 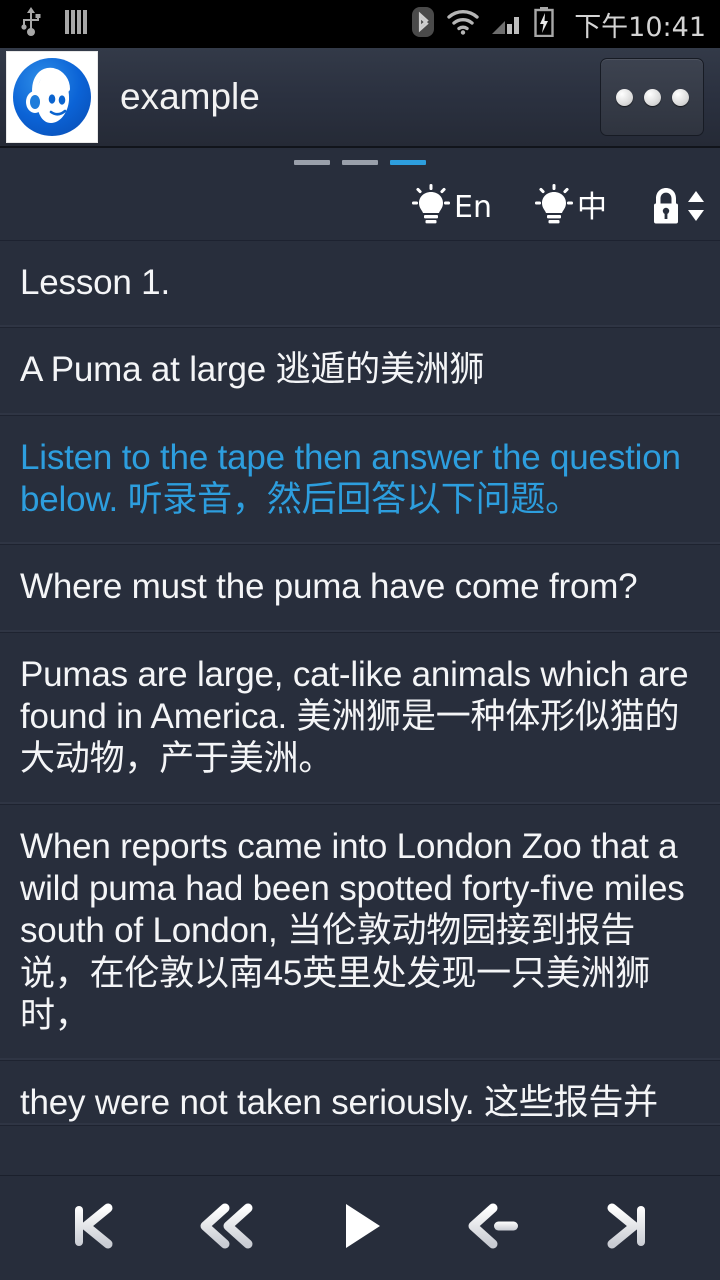 What do you see at coordinates (696, 208) in the screenshot?
I see `sort-updown-icon` at bounding box center [696, 208].